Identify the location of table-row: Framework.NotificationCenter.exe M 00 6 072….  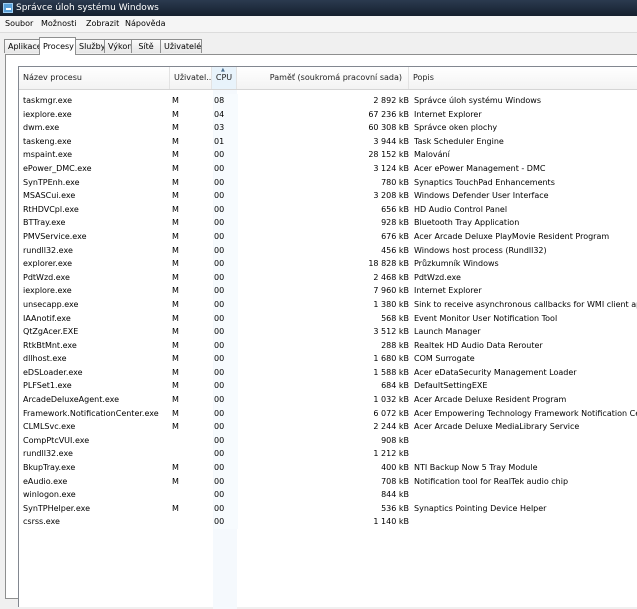
(328, 413).